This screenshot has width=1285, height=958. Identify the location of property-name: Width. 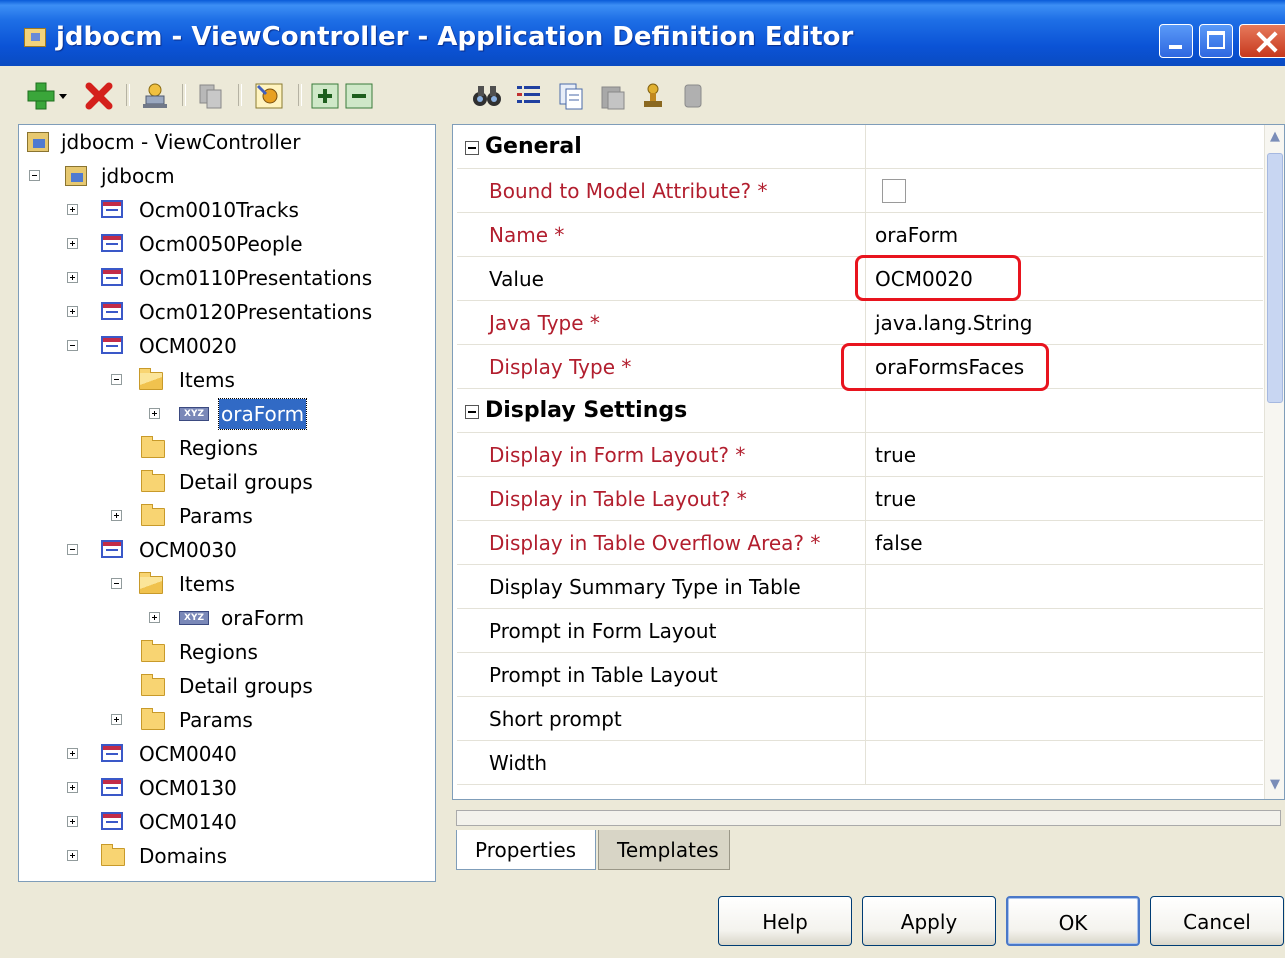
(518, 763).